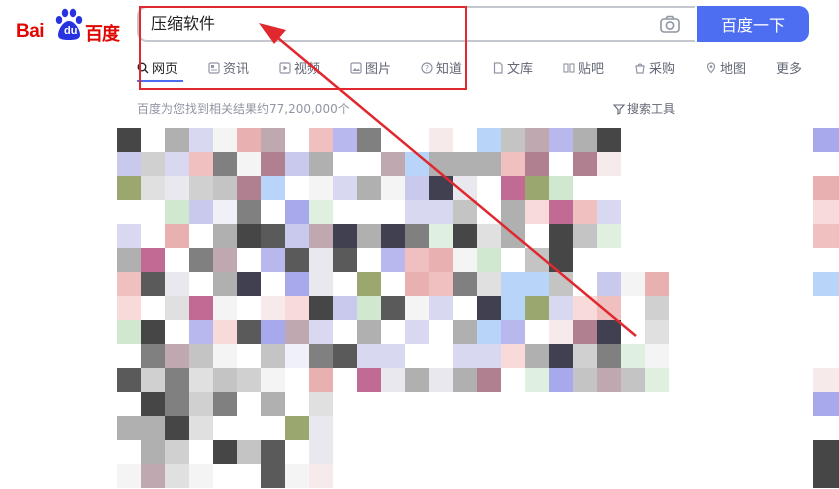 The image size is (839, 489). Describe the element at coordinates (651, 109) in the screenshot. I see `search-tools-label: 搜索工具` at that location.